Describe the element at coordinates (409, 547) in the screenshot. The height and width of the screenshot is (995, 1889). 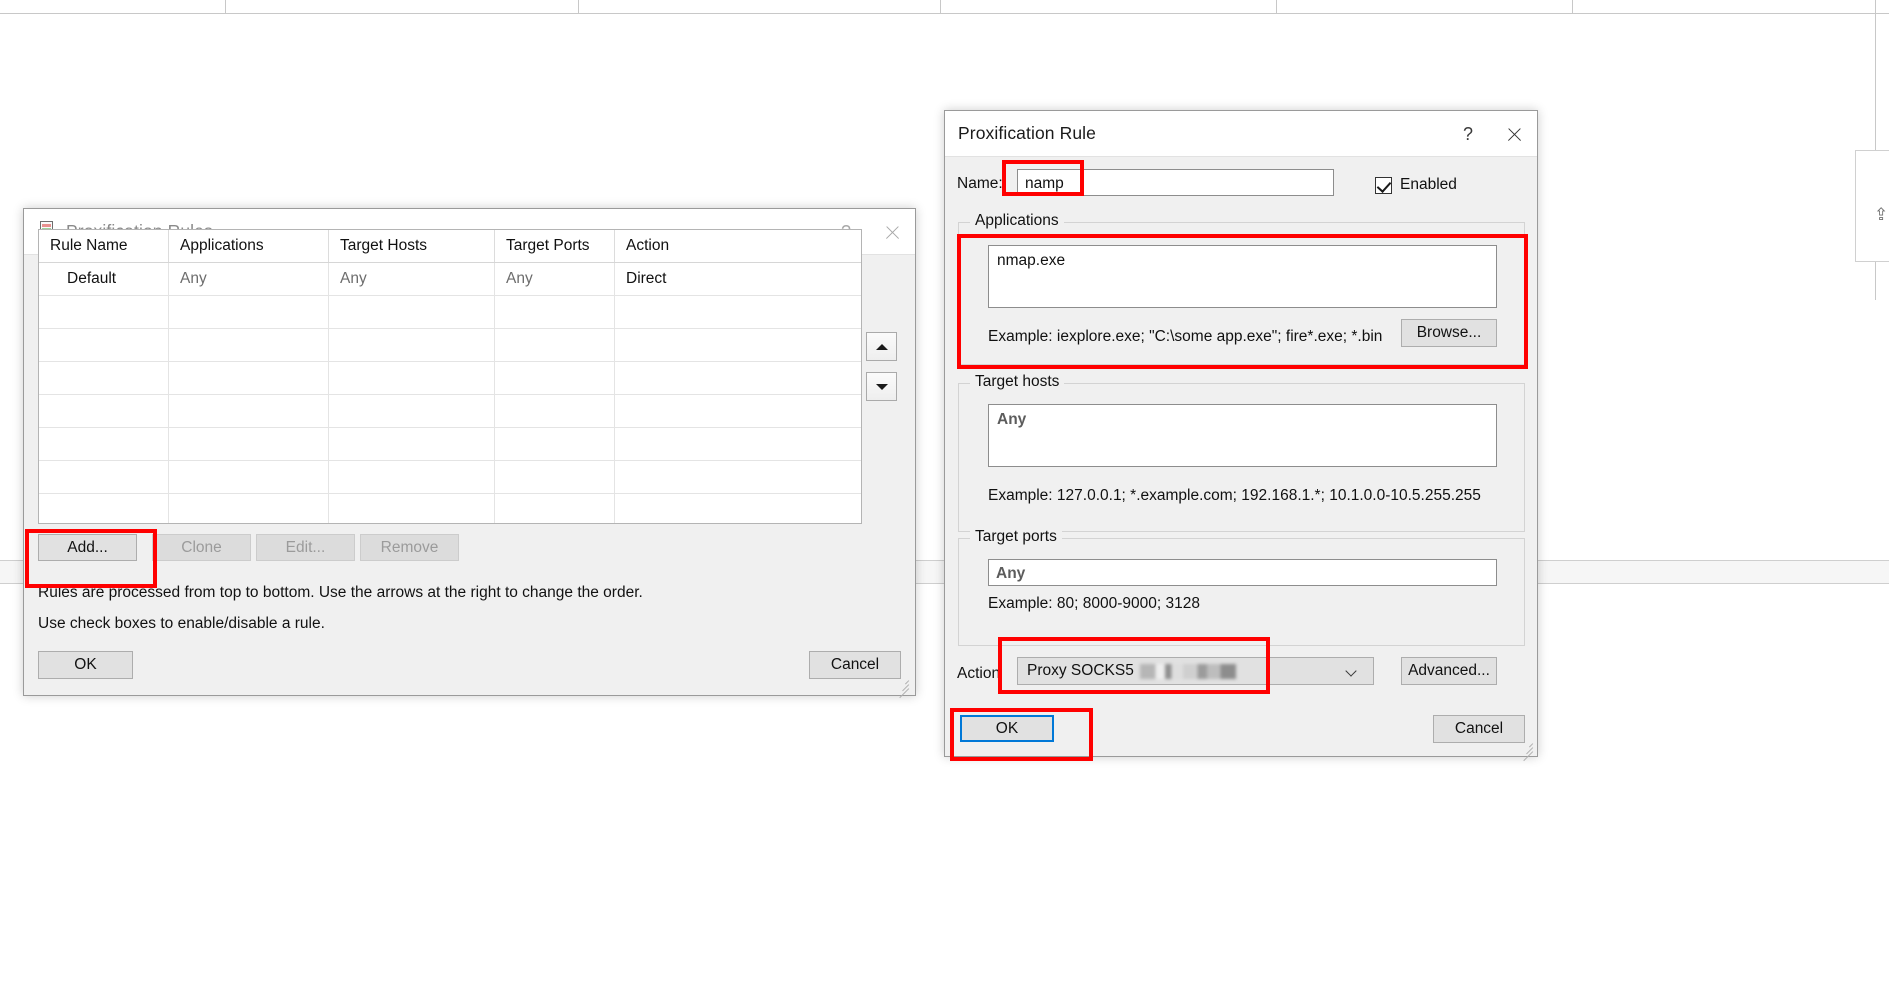
I see `remove-button: Remove` at that location.